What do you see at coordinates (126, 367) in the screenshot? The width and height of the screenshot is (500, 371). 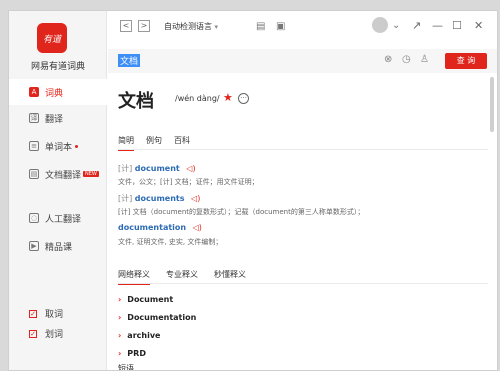 I see `phrases-heading: 短语` at bounding box center [126, 367].